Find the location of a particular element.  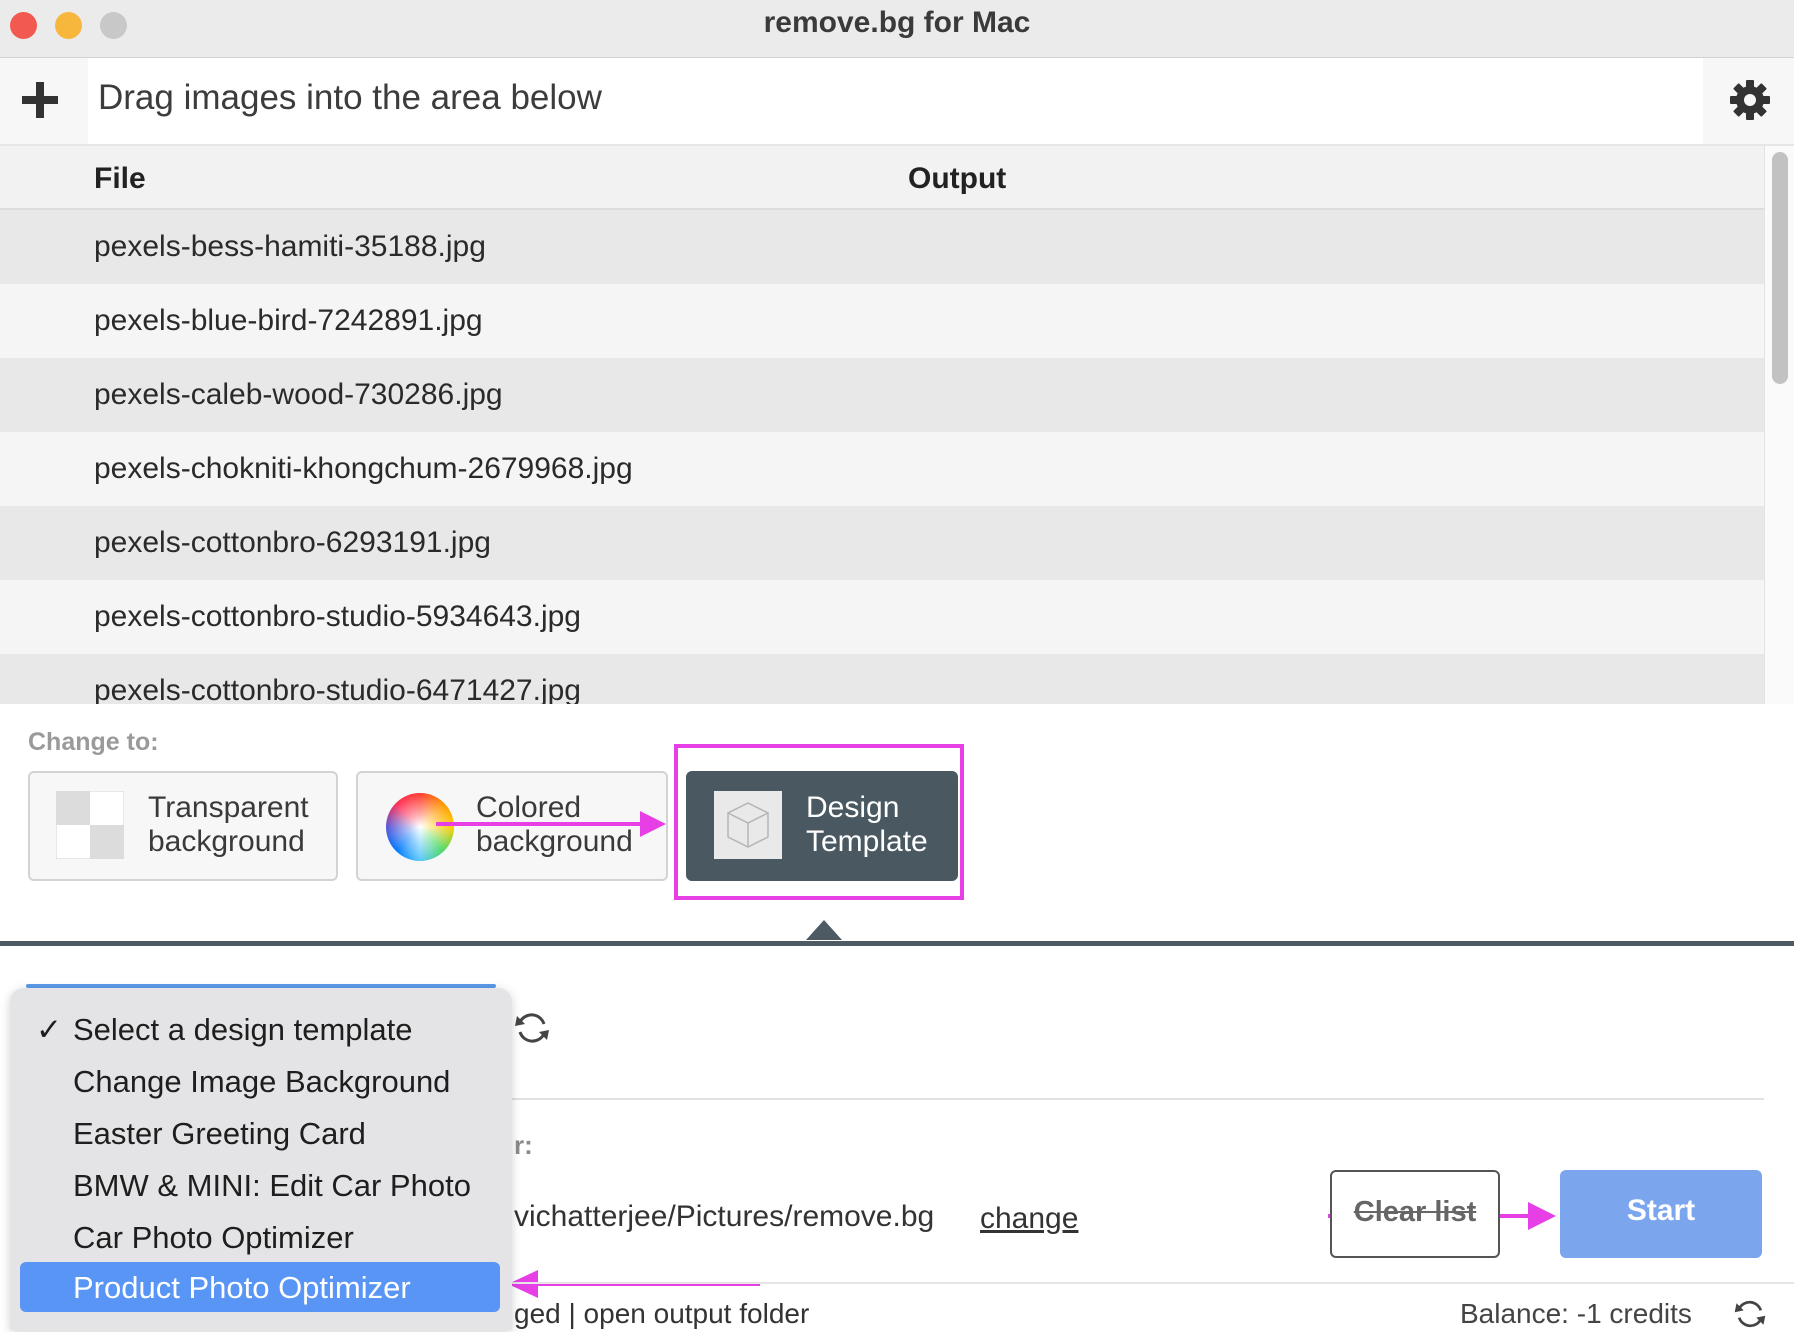

scrollbar-thumb is located at coordinates (1780, 268).